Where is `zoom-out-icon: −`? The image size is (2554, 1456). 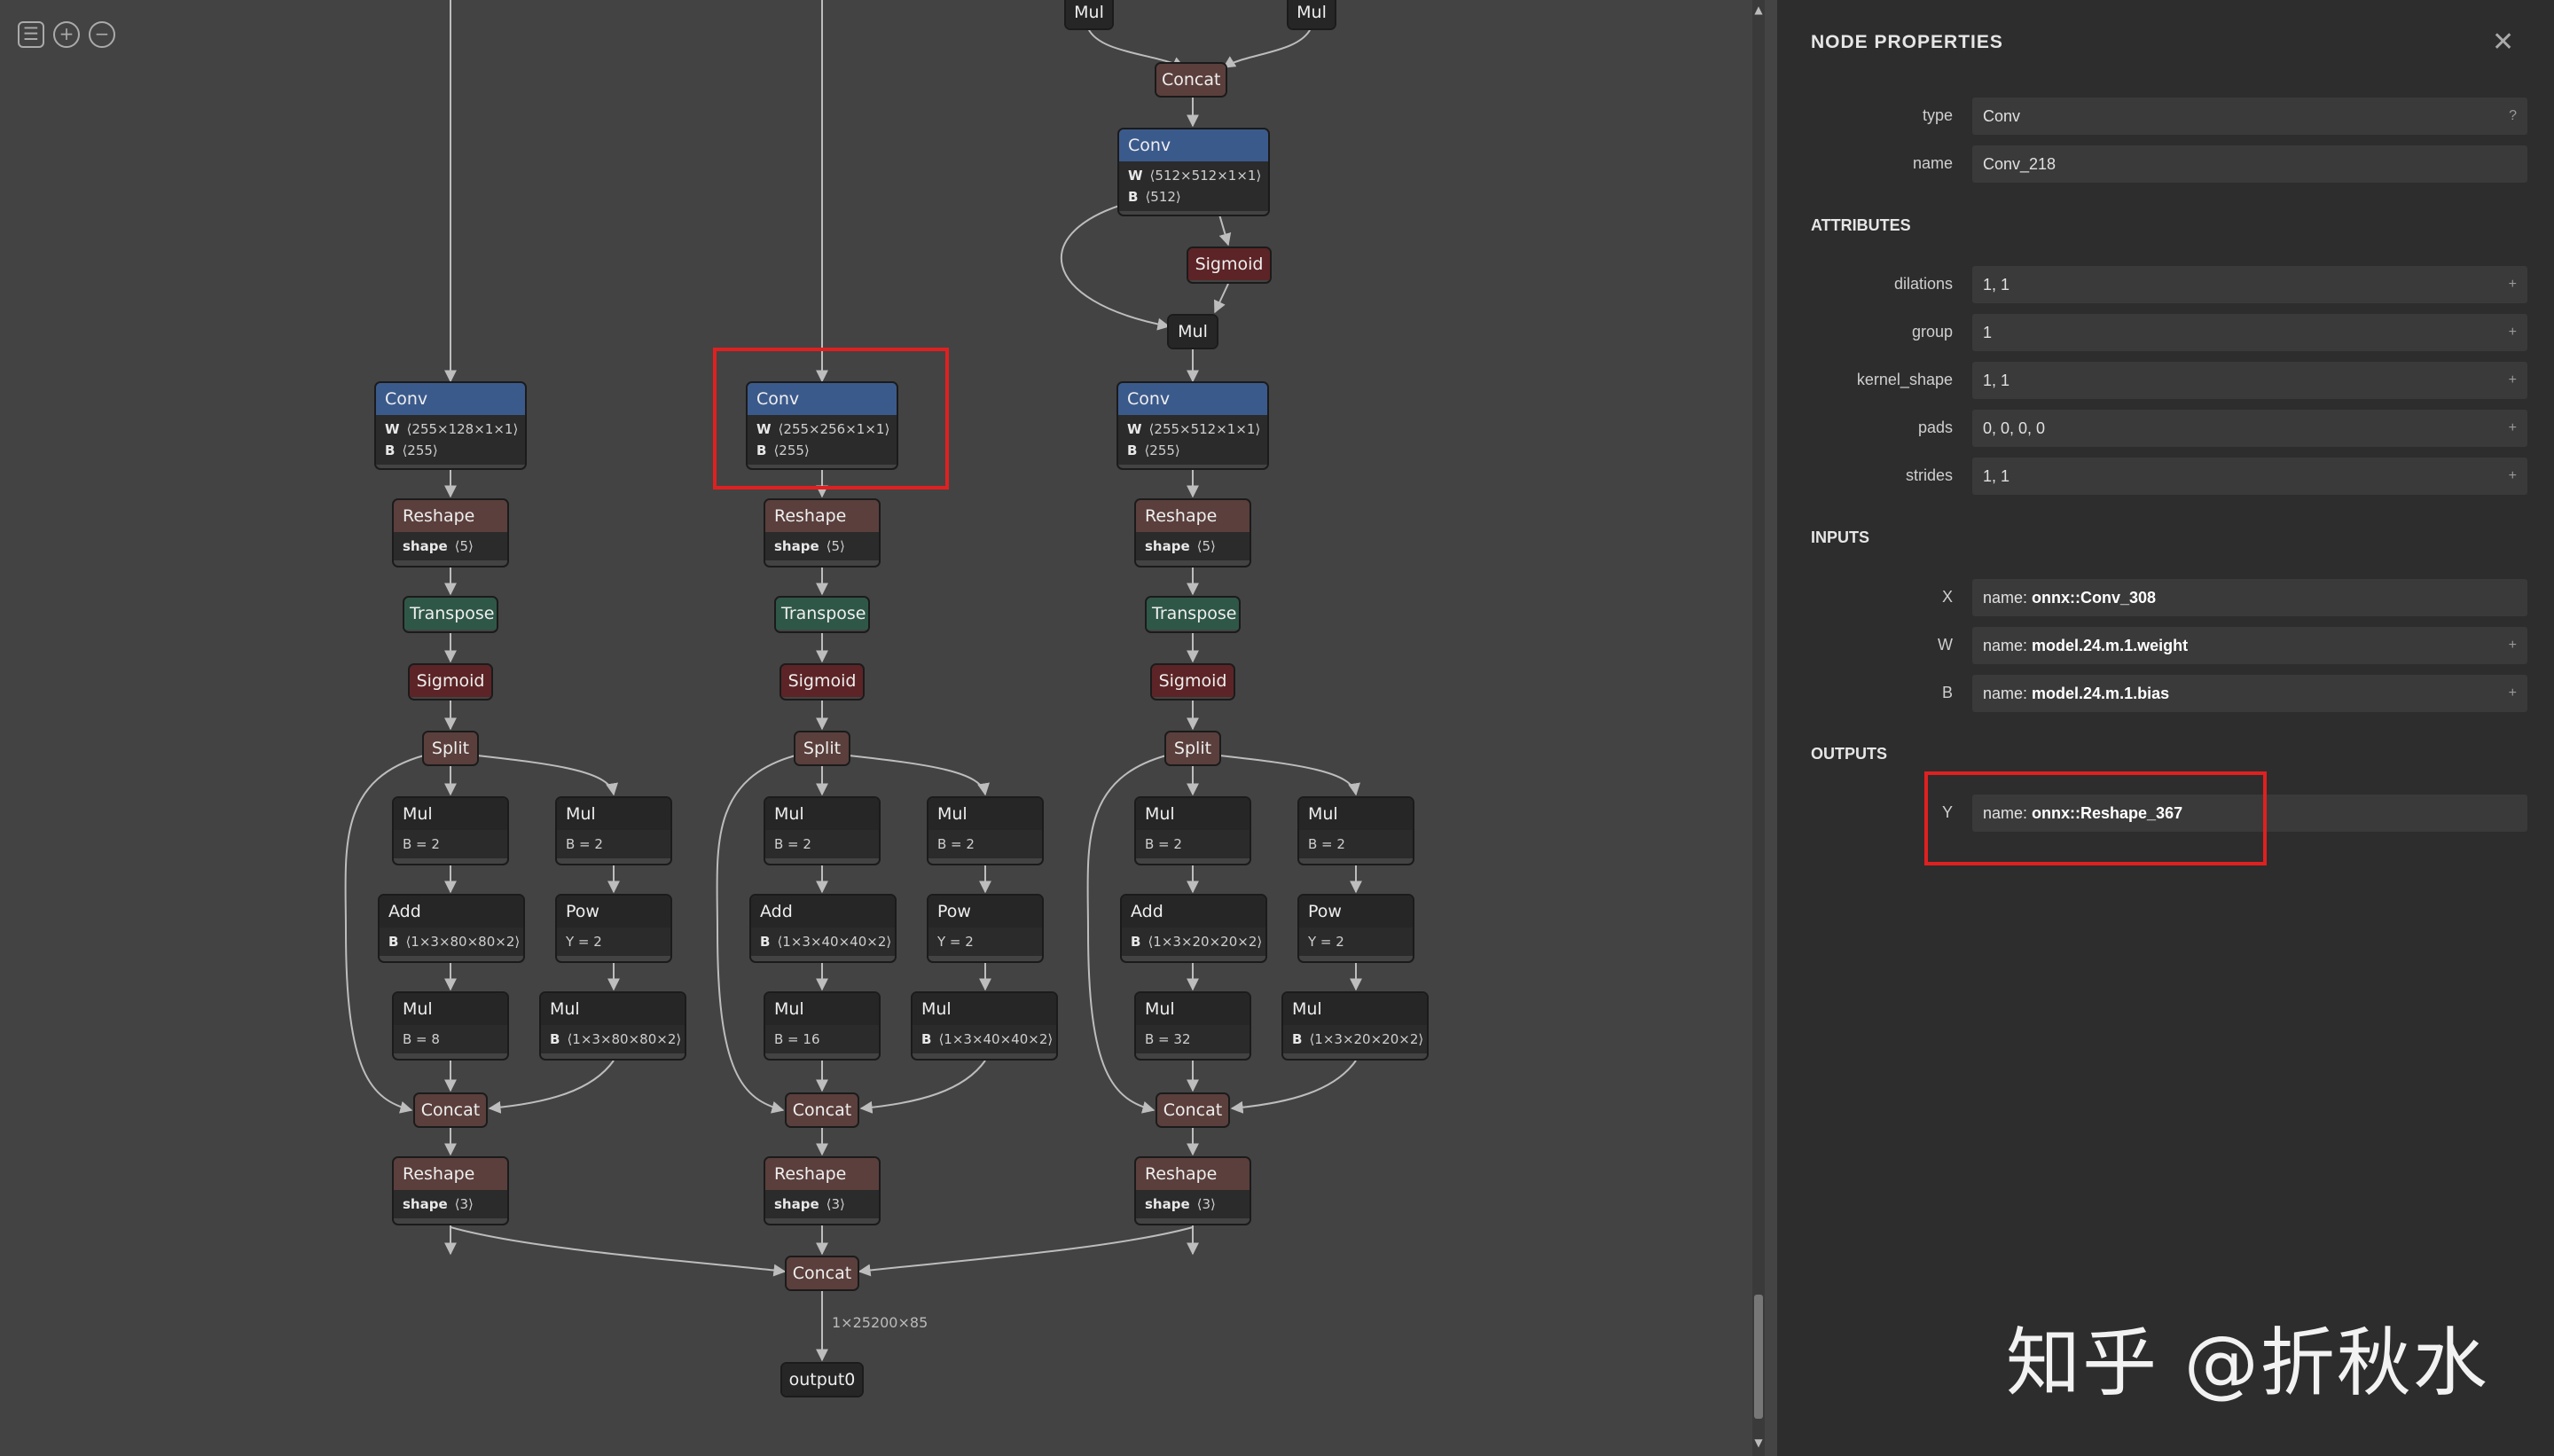
zoom-out-icon: − is located at coordinates (102, 34).